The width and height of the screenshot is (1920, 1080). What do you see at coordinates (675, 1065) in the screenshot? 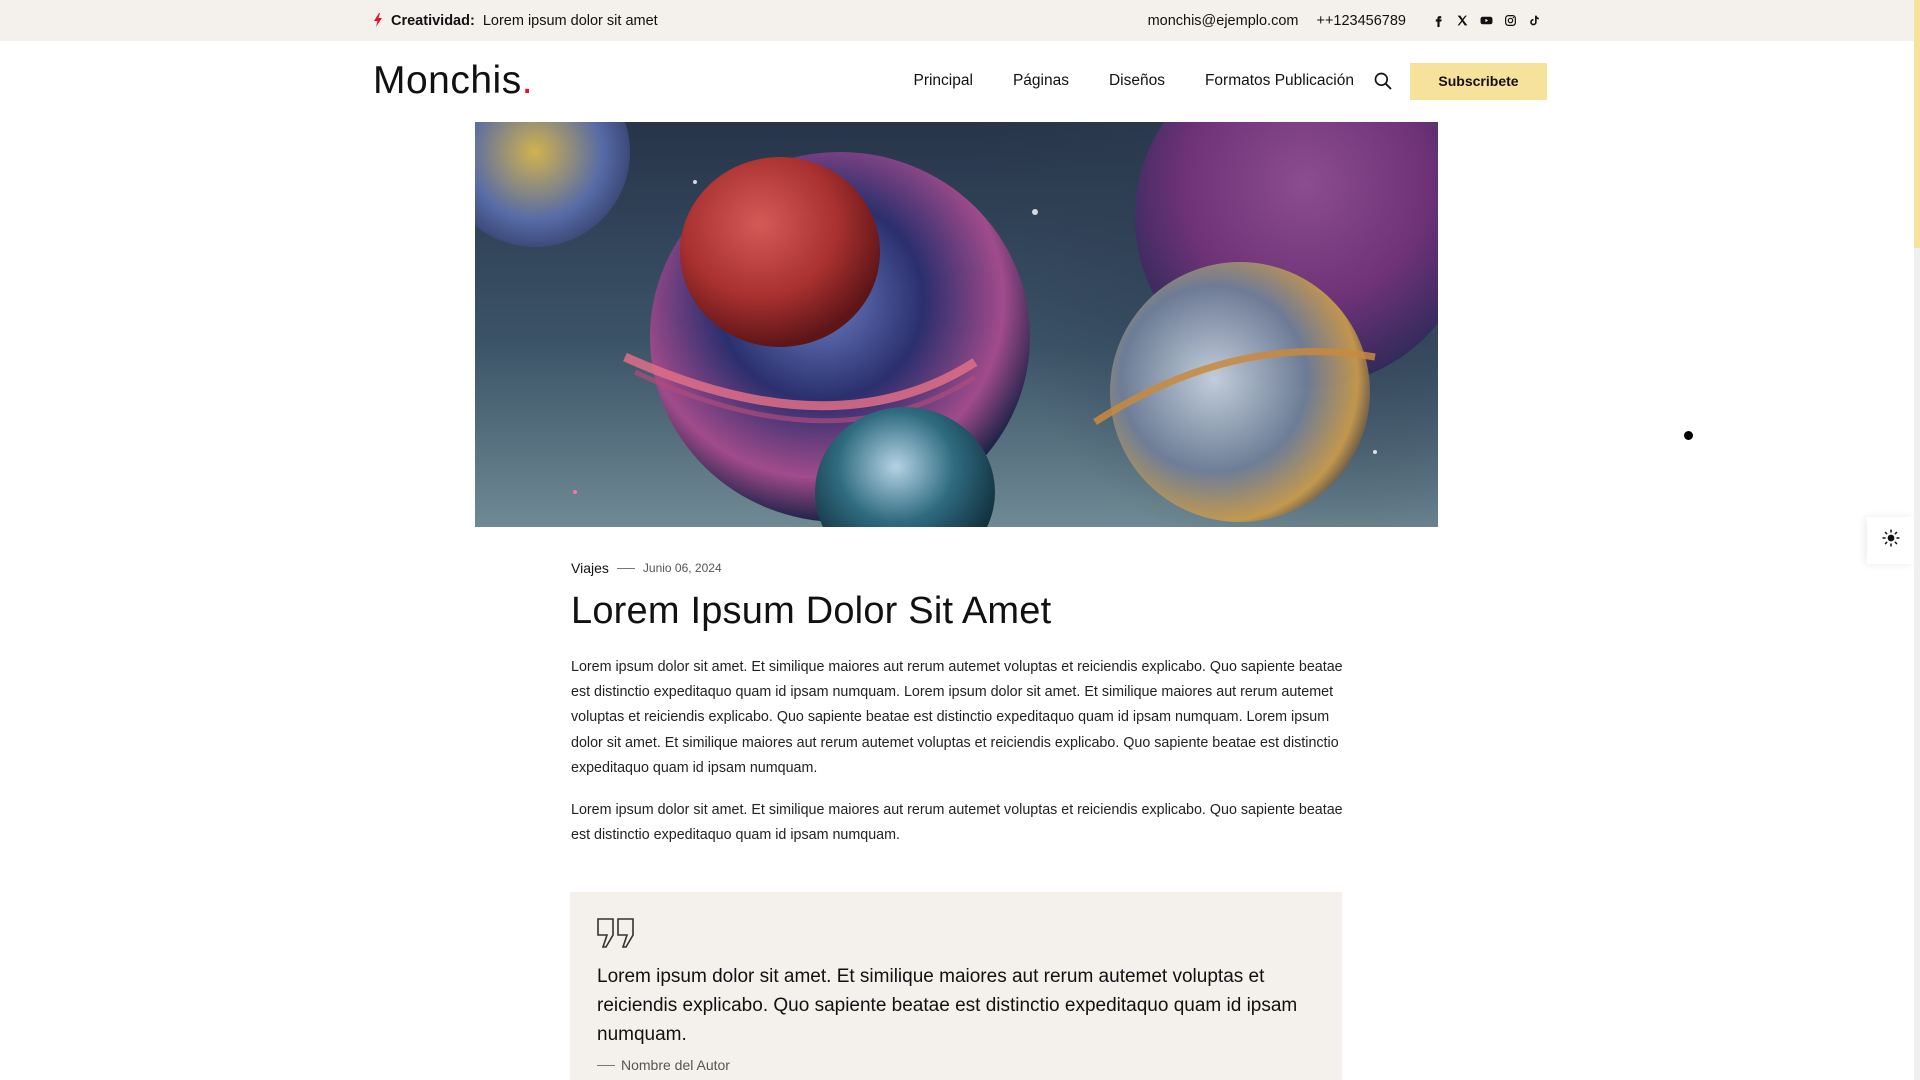
I see `quote-author-name: Nombre del Autor` at bounding box center [675, 1065].